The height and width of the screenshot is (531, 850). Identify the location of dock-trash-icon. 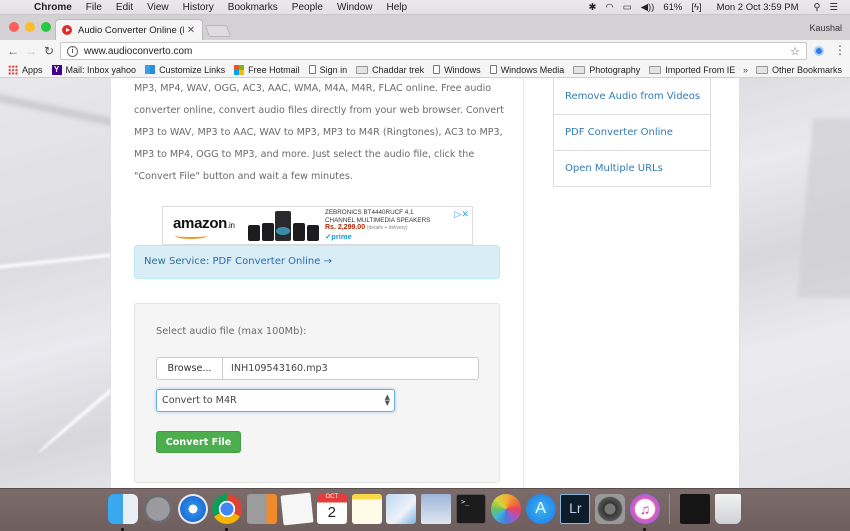
(727, 509).